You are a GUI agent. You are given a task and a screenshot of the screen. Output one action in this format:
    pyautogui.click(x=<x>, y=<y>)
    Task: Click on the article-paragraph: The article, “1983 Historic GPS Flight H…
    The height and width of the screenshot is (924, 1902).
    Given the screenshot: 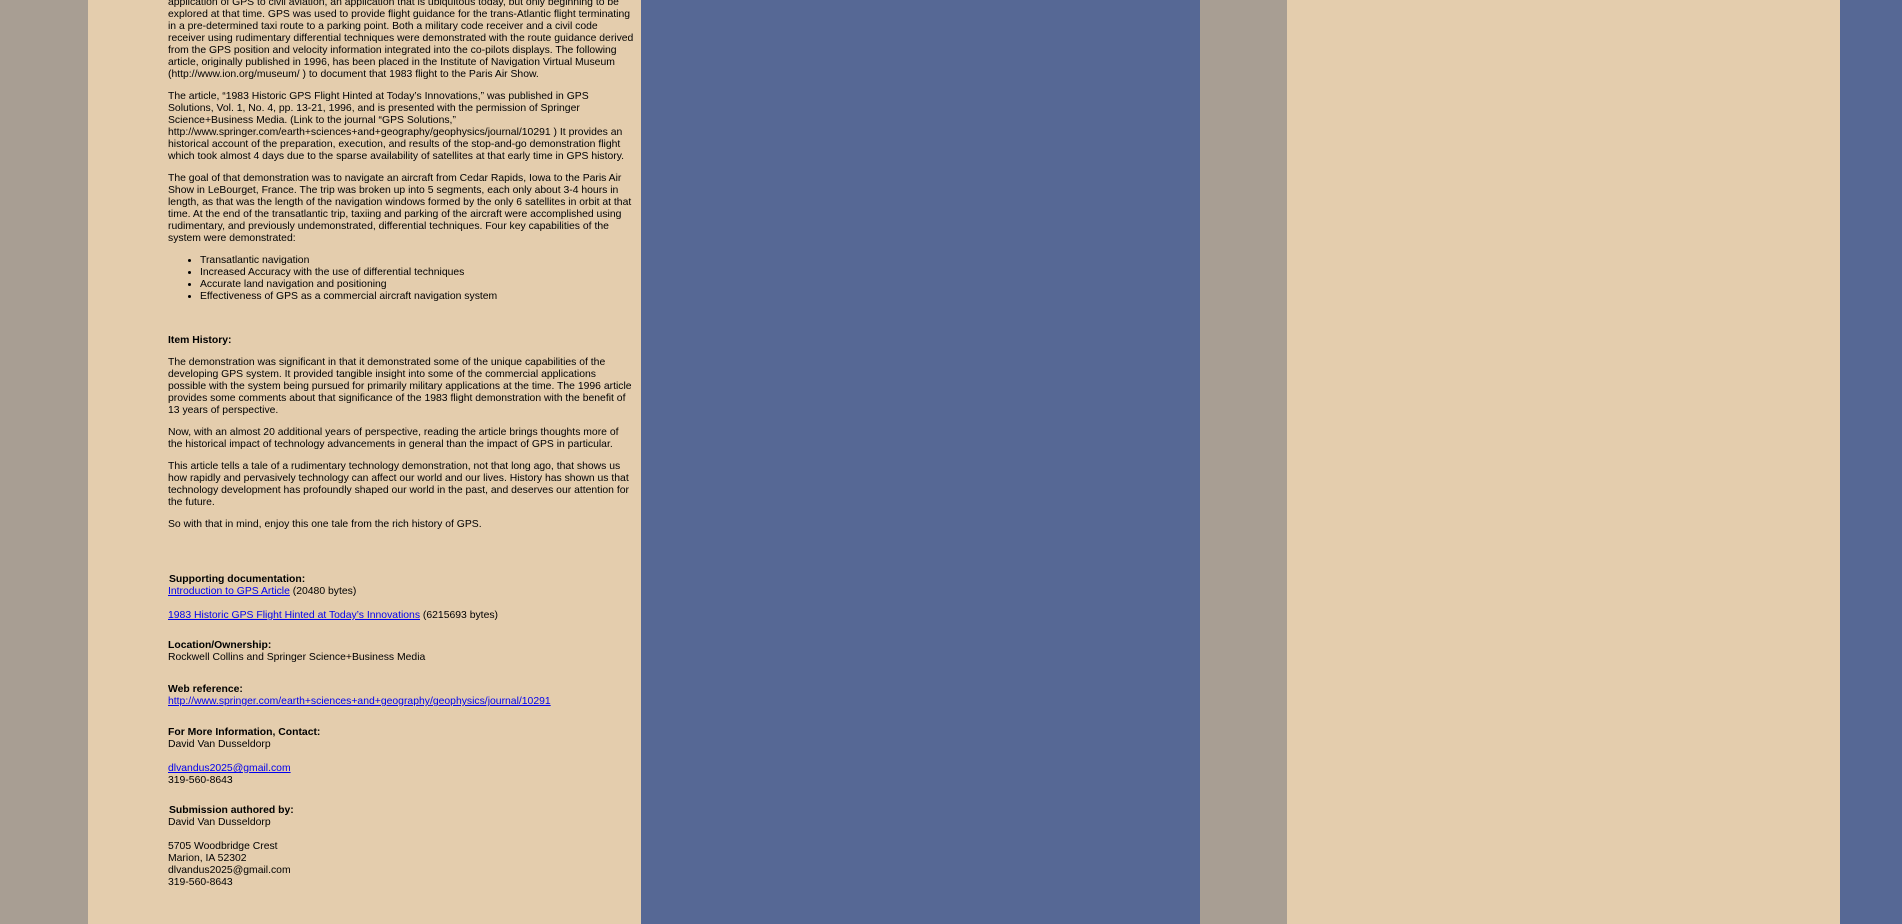 What is the action you would take?
    pyautogui.click(x=396, y=126)
    